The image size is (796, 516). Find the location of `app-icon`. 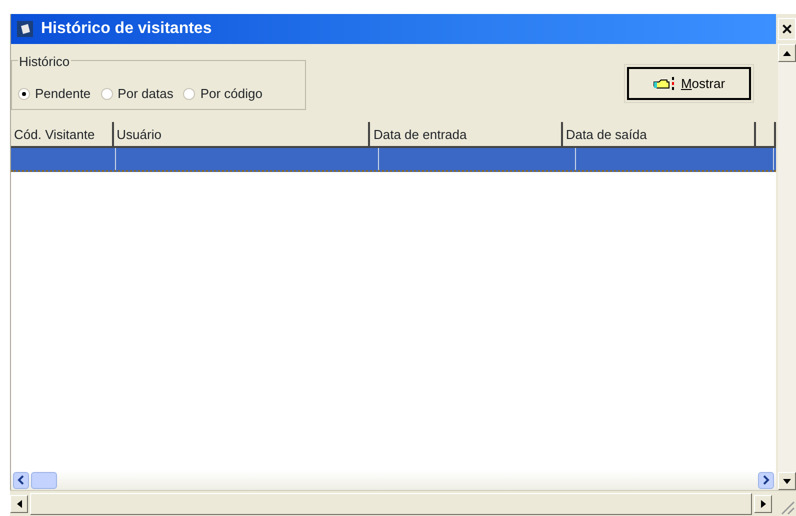

app-icon is located at coordinates (25, 29).